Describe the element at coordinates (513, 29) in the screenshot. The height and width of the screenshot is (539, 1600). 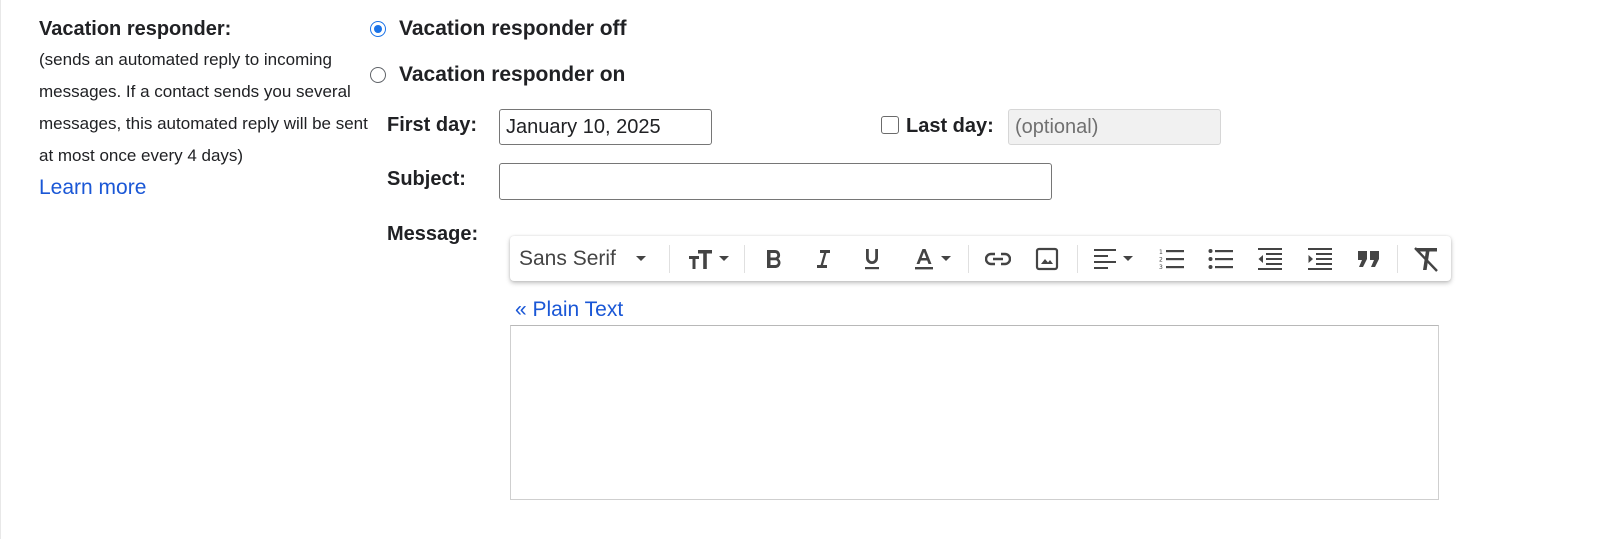
I see `radio-off-label: Vacation responder off` at that location.